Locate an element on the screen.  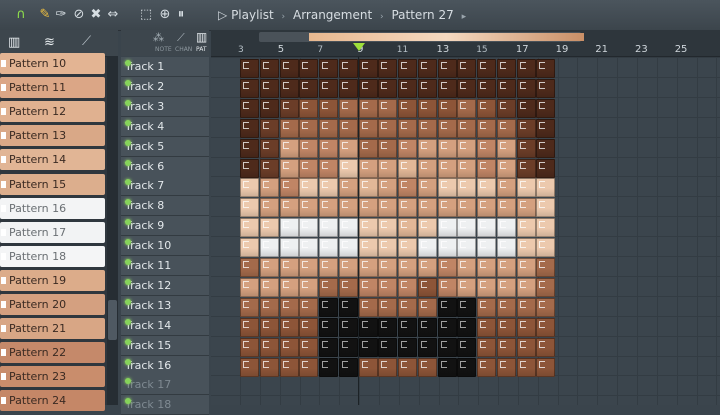
pattern-item: Pattern 15 is located at coordinates (52, 184).